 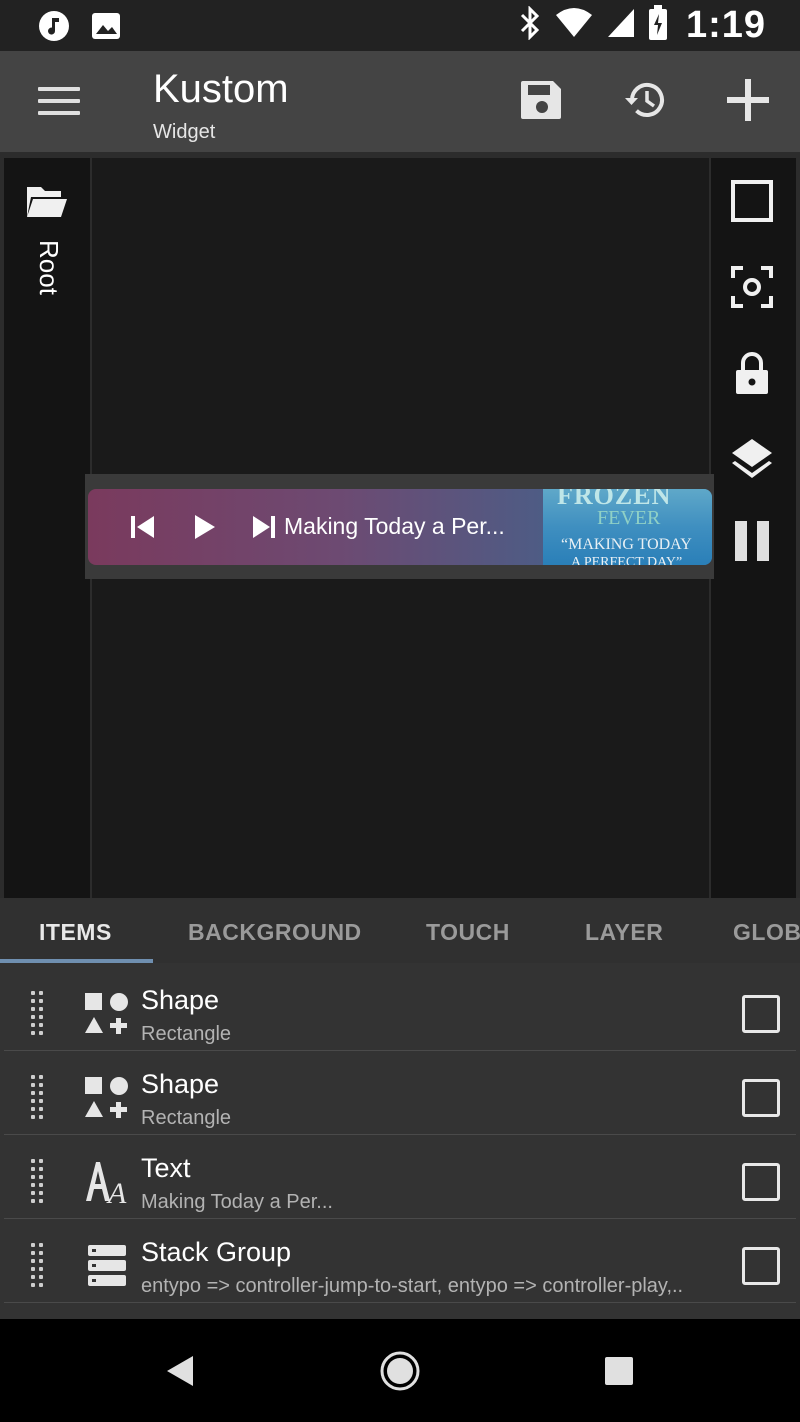 What do you see at coordinates (107, 1266) in the screenshot?
I see `stack-group-icon` at bounding box center [107, 1266].